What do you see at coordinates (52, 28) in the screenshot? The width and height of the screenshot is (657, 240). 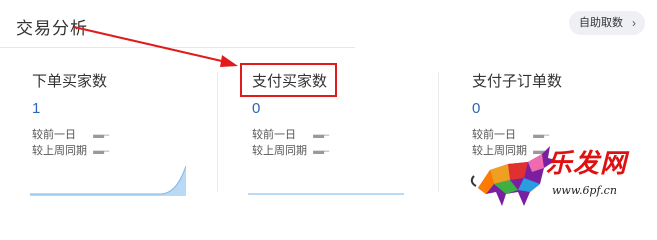 I see `section-title: 交易分析` at bounding box center [52, 28].